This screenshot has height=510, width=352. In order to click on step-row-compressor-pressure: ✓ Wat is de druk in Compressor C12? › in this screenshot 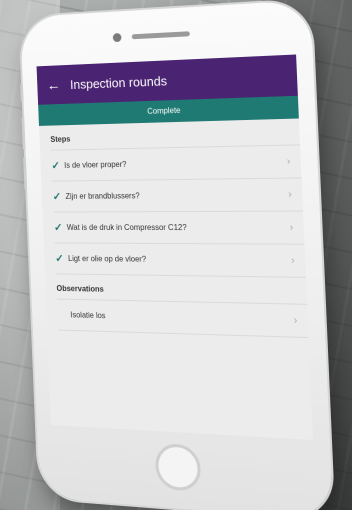, I will do `click(179, 227)`.